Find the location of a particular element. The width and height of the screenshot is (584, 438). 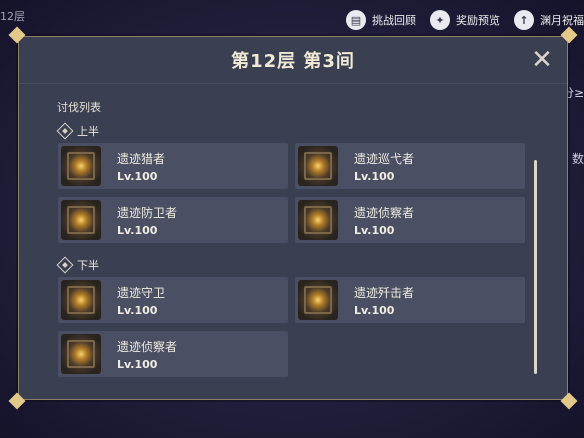

second-half-text: 下半 is located at coordinates (88, 265).